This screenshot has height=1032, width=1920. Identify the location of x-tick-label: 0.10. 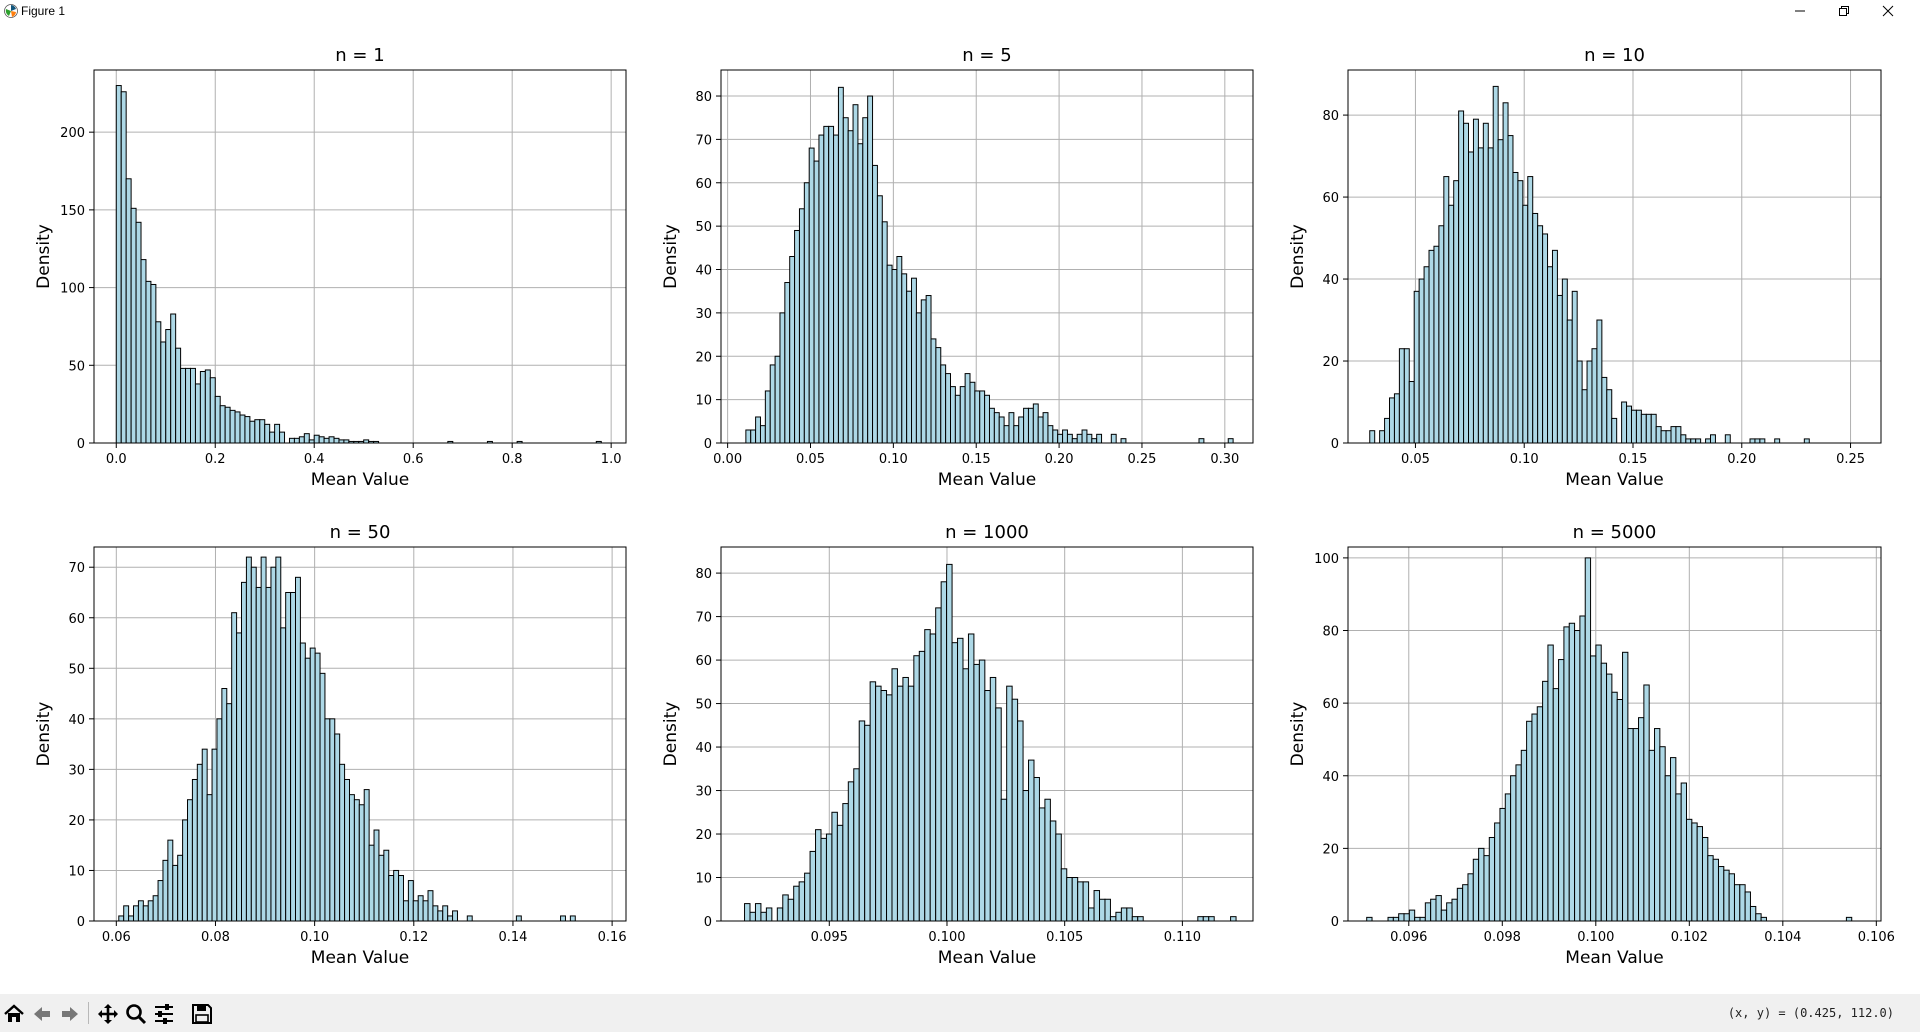
(1524, 459).